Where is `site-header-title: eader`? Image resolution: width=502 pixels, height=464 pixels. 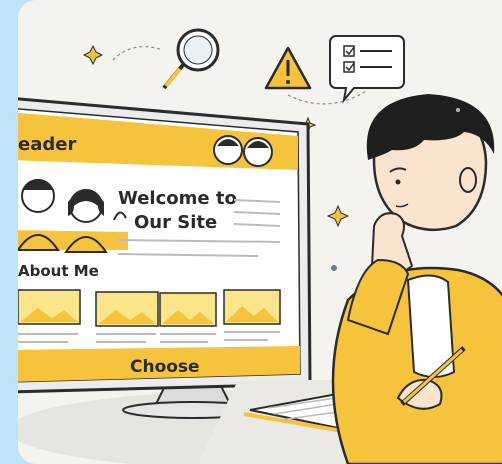 site-header-title: eader is located at coordinates (47, 144).